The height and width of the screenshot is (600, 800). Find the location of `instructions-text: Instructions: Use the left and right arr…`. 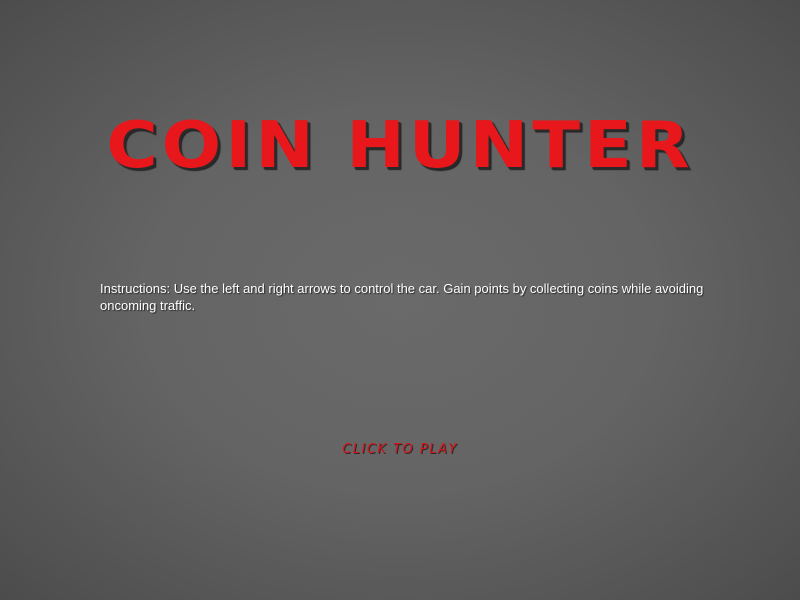

instructions-text: Instructions: Use the left and right arr… is located at coordinates (402, 297).